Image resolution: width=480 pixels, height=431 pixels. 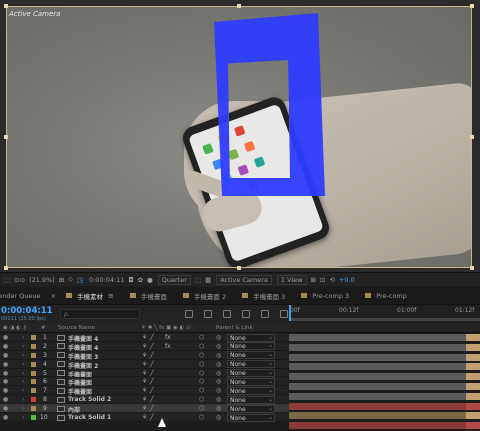 I want to click on resolution-select: Quarter, so click(x=174, y=279).